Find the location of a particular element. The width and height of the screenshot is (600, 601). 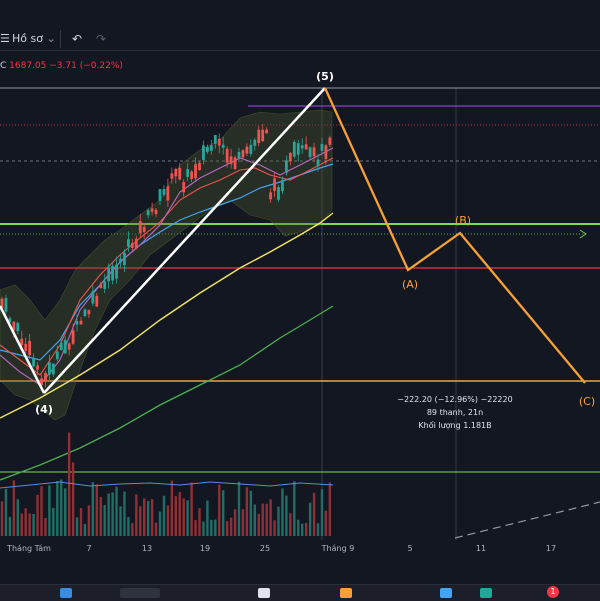

wave-label-4: (4) is located at coordinates (44, 409).